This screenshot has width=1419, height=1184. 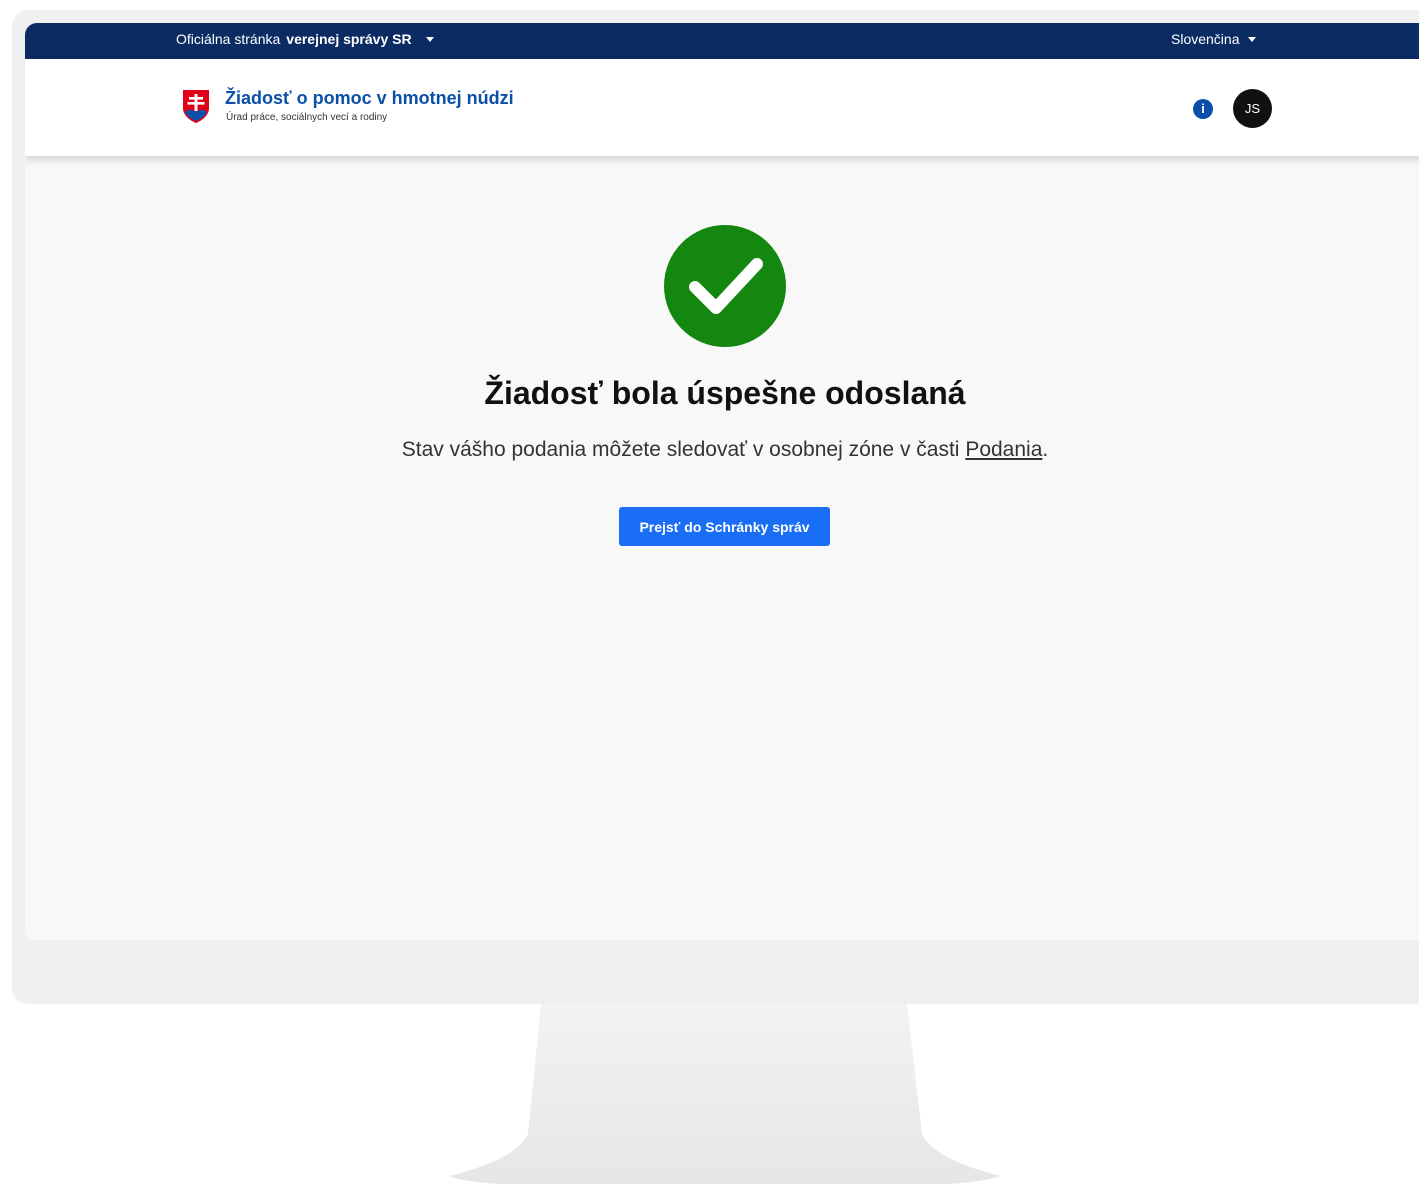 I want to click on language-selector: Slovenčina, so click(x=1213, y=39).